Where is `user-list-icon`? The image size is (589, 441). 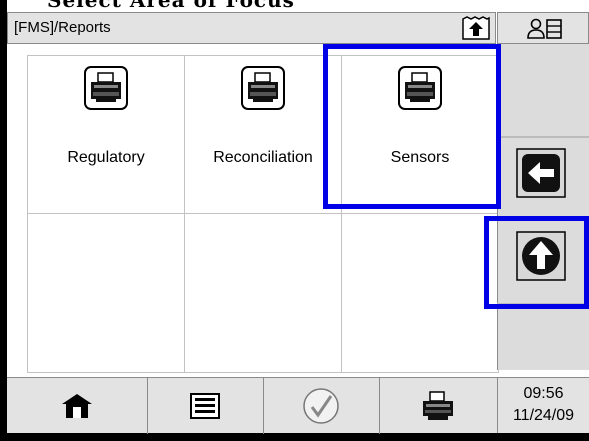
user-list-icon is located at coordinates (545, 29).